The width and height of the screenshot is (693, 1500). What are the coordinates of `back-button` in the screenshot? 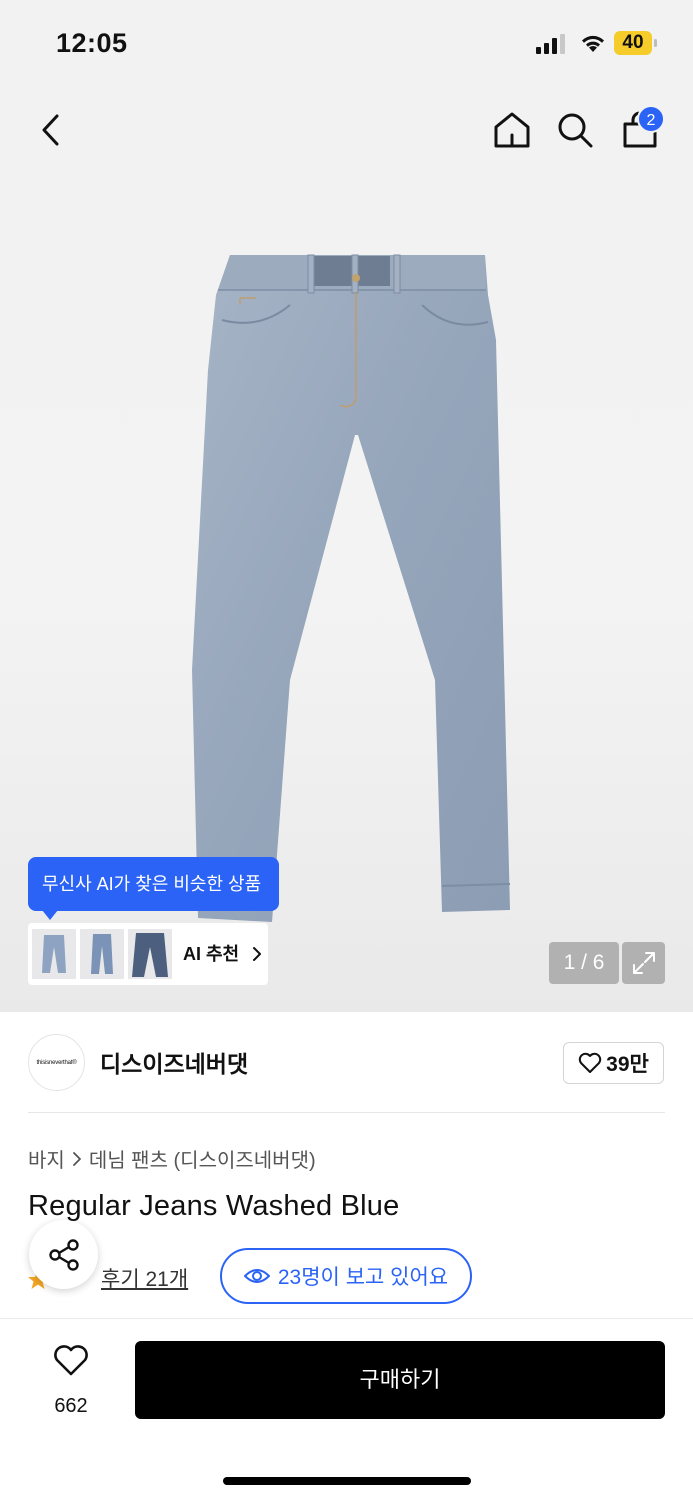 It's located at (50, 130).